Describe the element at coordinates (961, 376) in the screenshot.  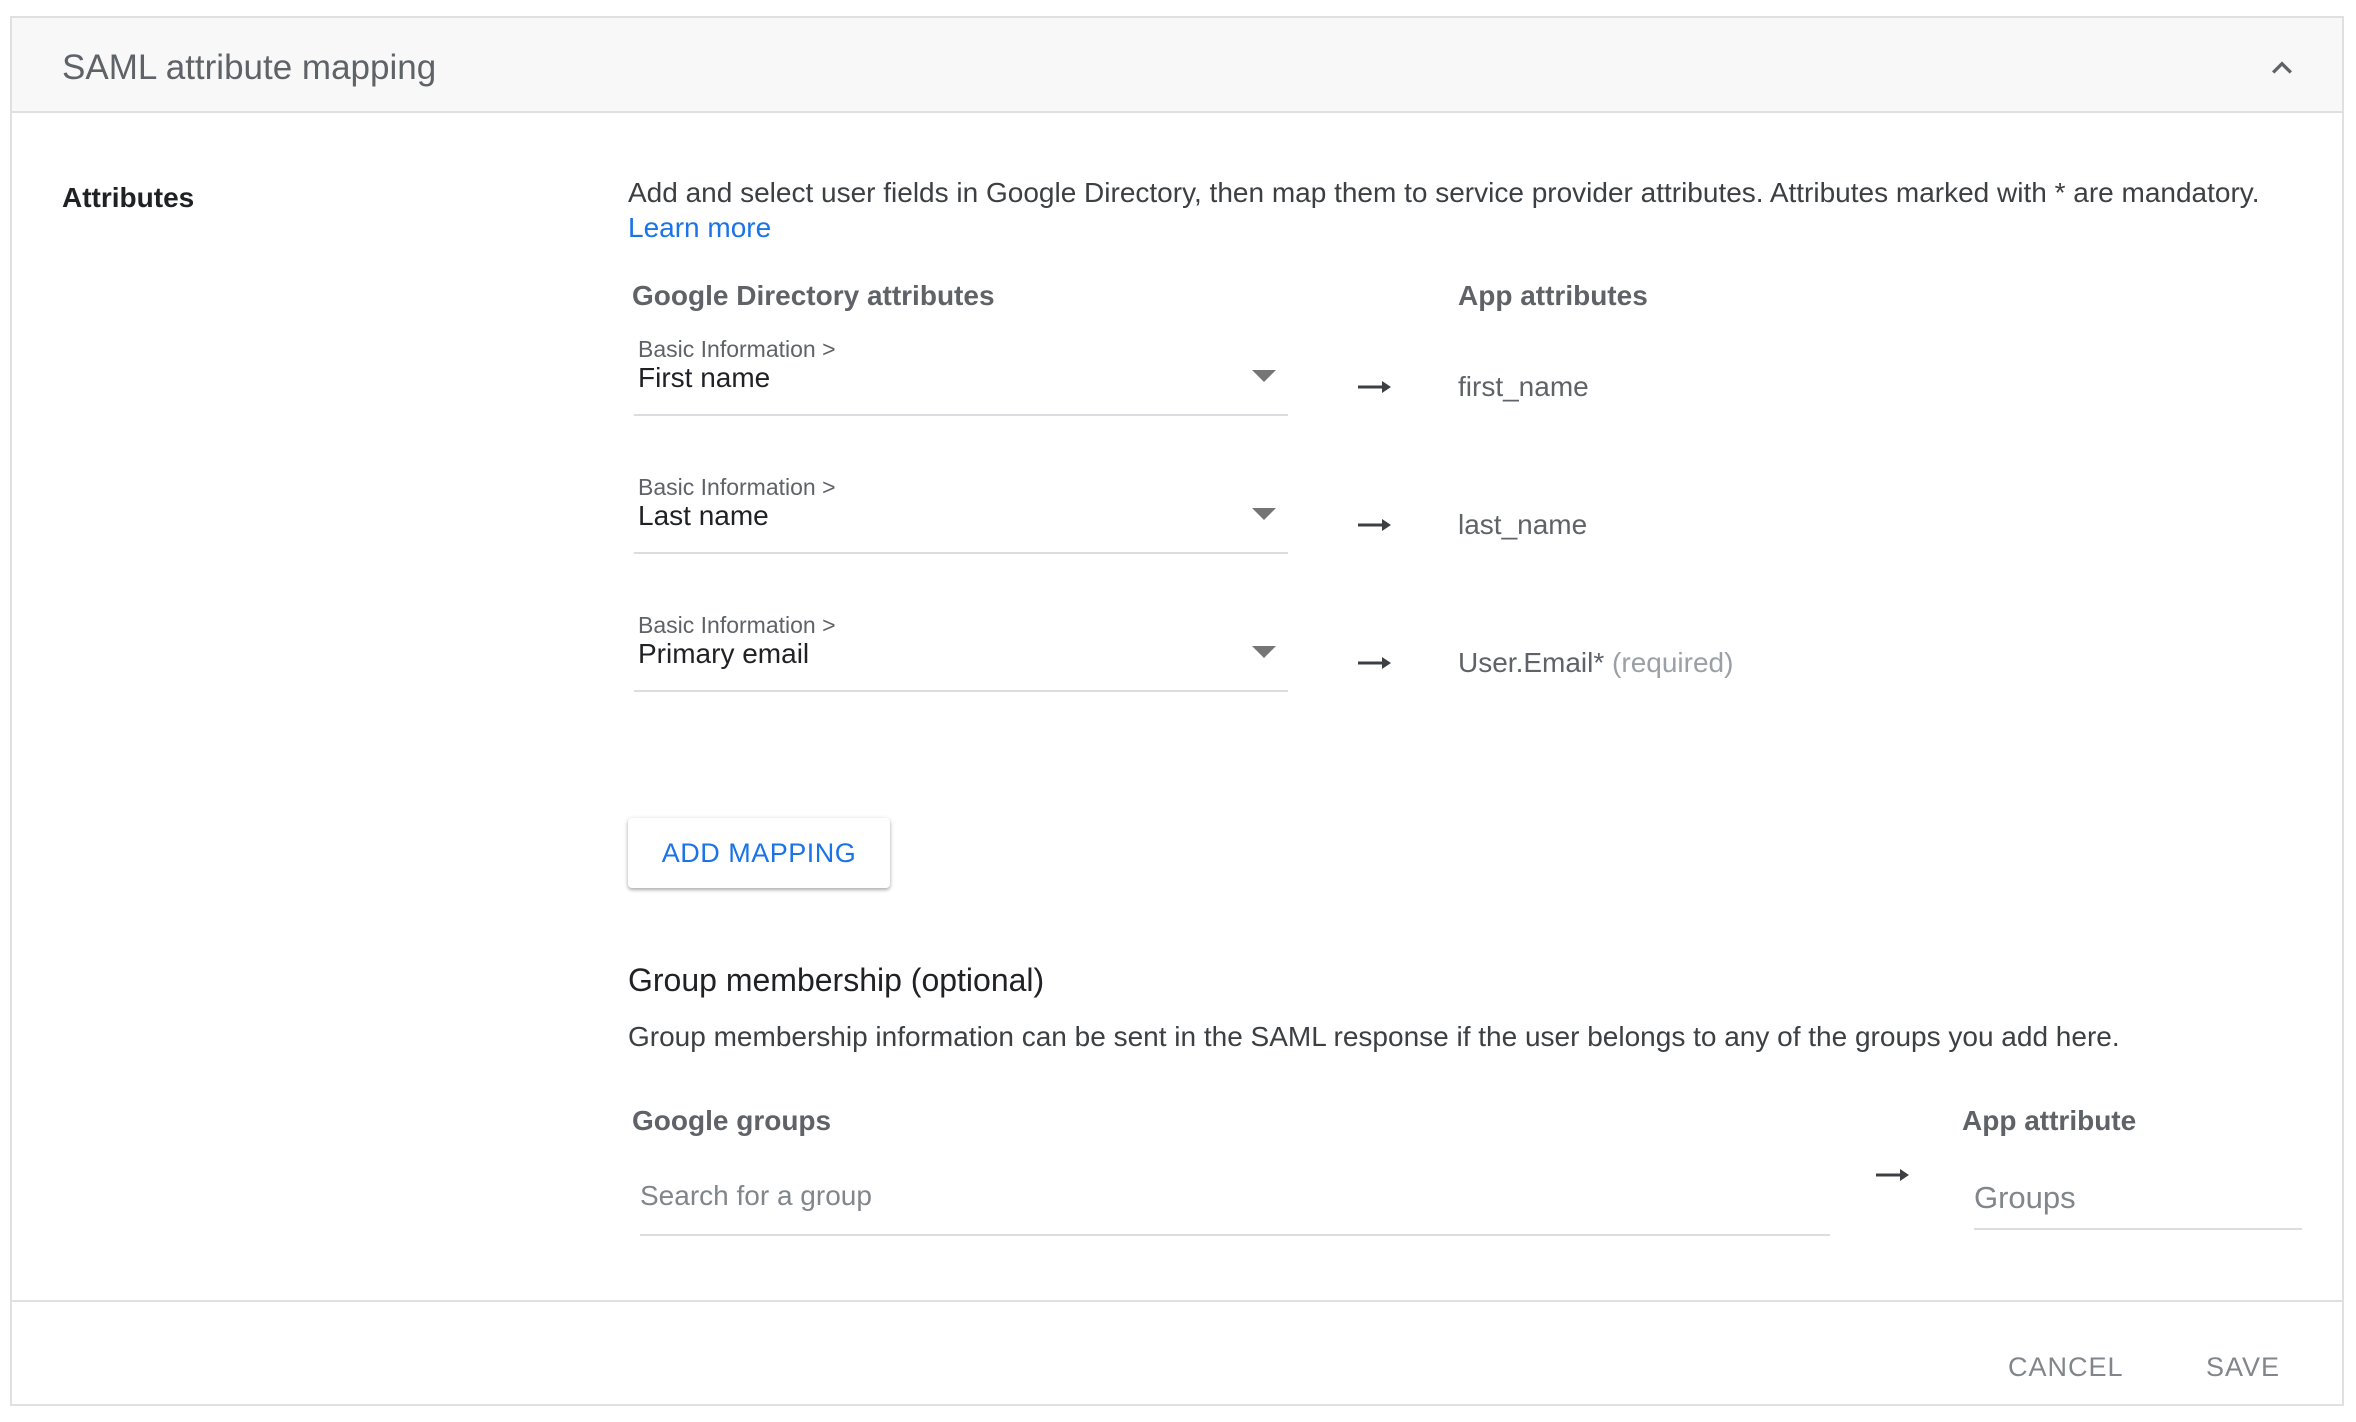
I see `directory-attribute-select-first-name: Basic Information > First name` at that location.